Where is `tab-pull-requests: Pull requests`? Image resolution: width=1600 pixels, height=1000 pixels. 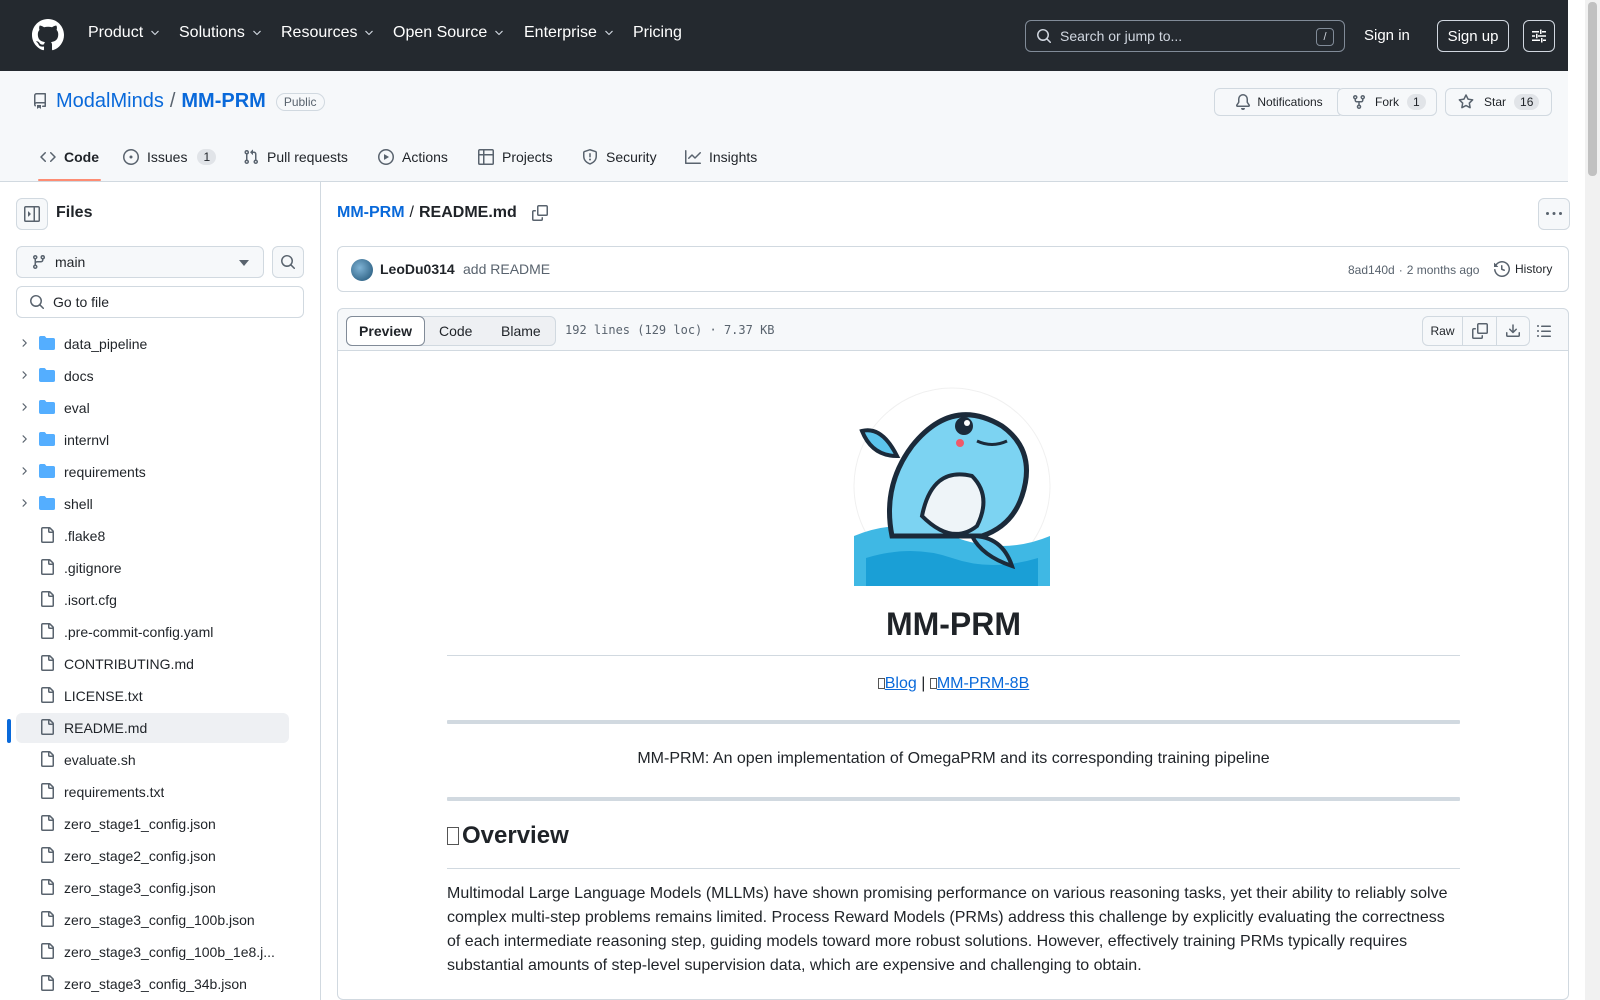 tab-pull-requests: Pull requests is located at coordinates (295, 157).